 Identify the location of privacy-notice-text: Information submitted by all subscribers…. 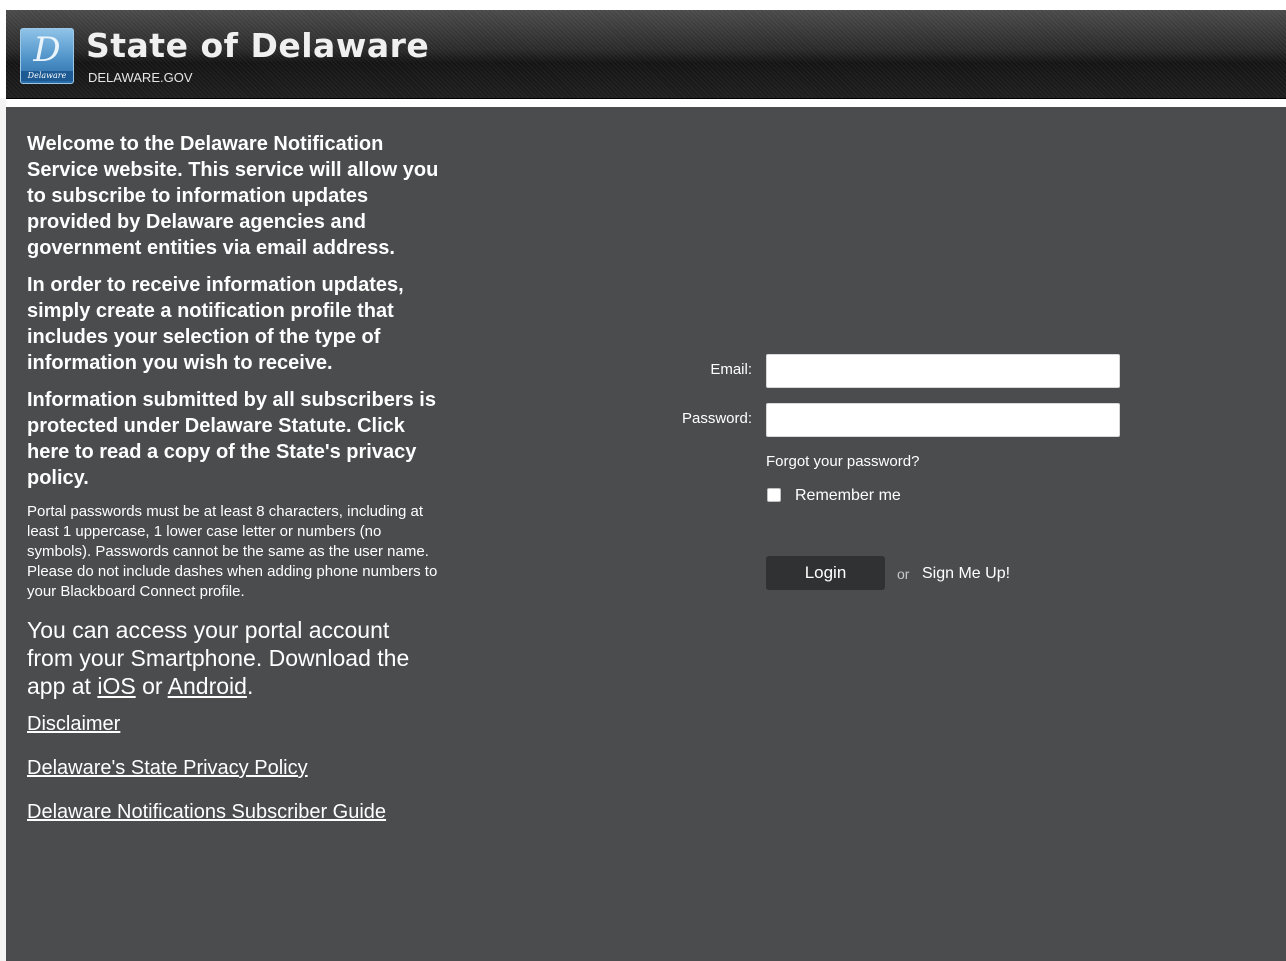
(233, 439).